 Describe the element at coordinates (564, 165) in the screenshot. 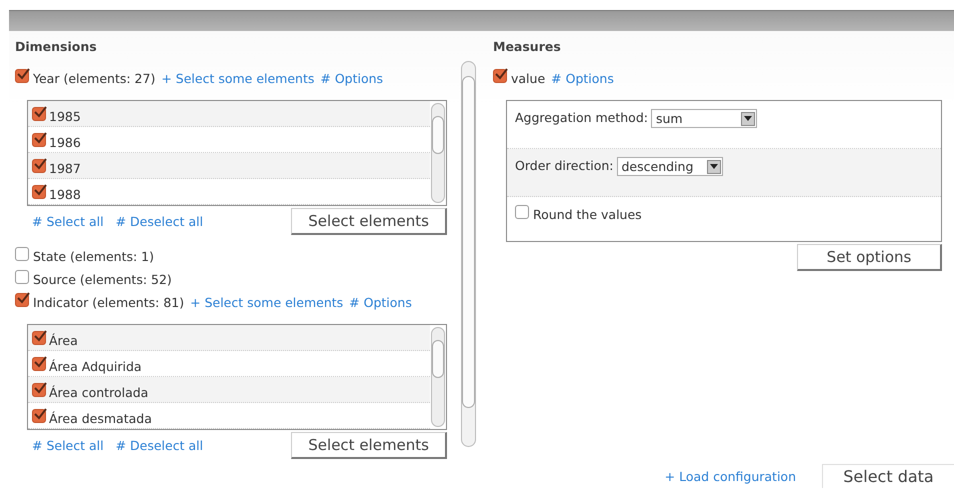

I see `field-label: Order direction:` at that location.